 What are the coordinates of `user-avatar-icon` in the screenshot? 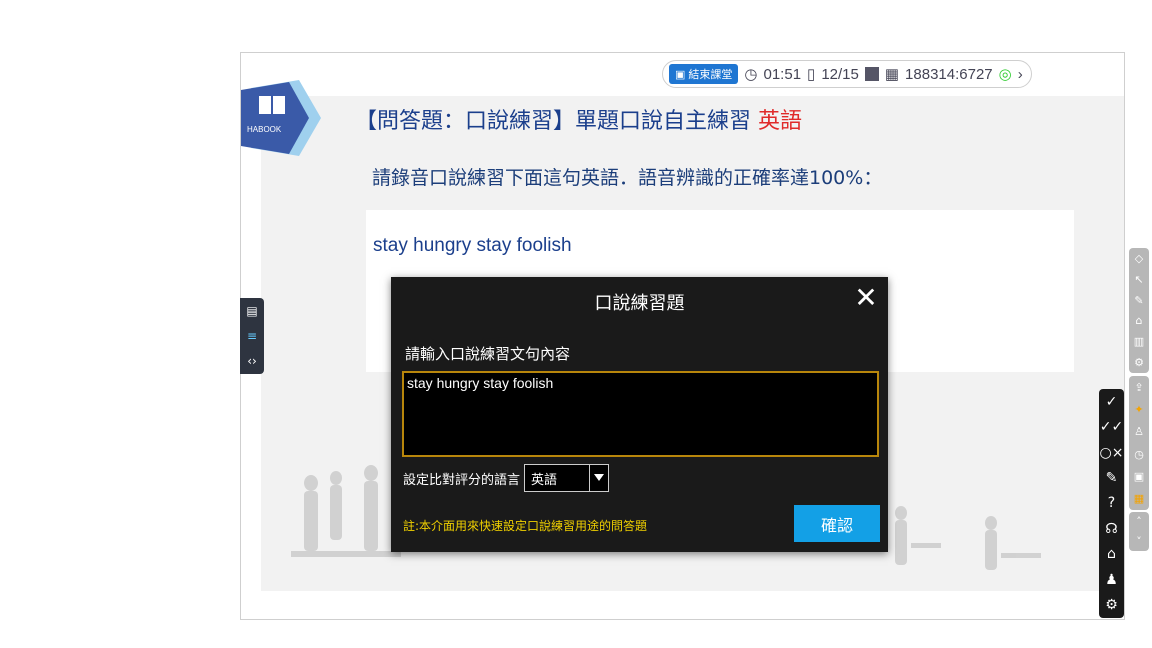 It's located at (871, 74).